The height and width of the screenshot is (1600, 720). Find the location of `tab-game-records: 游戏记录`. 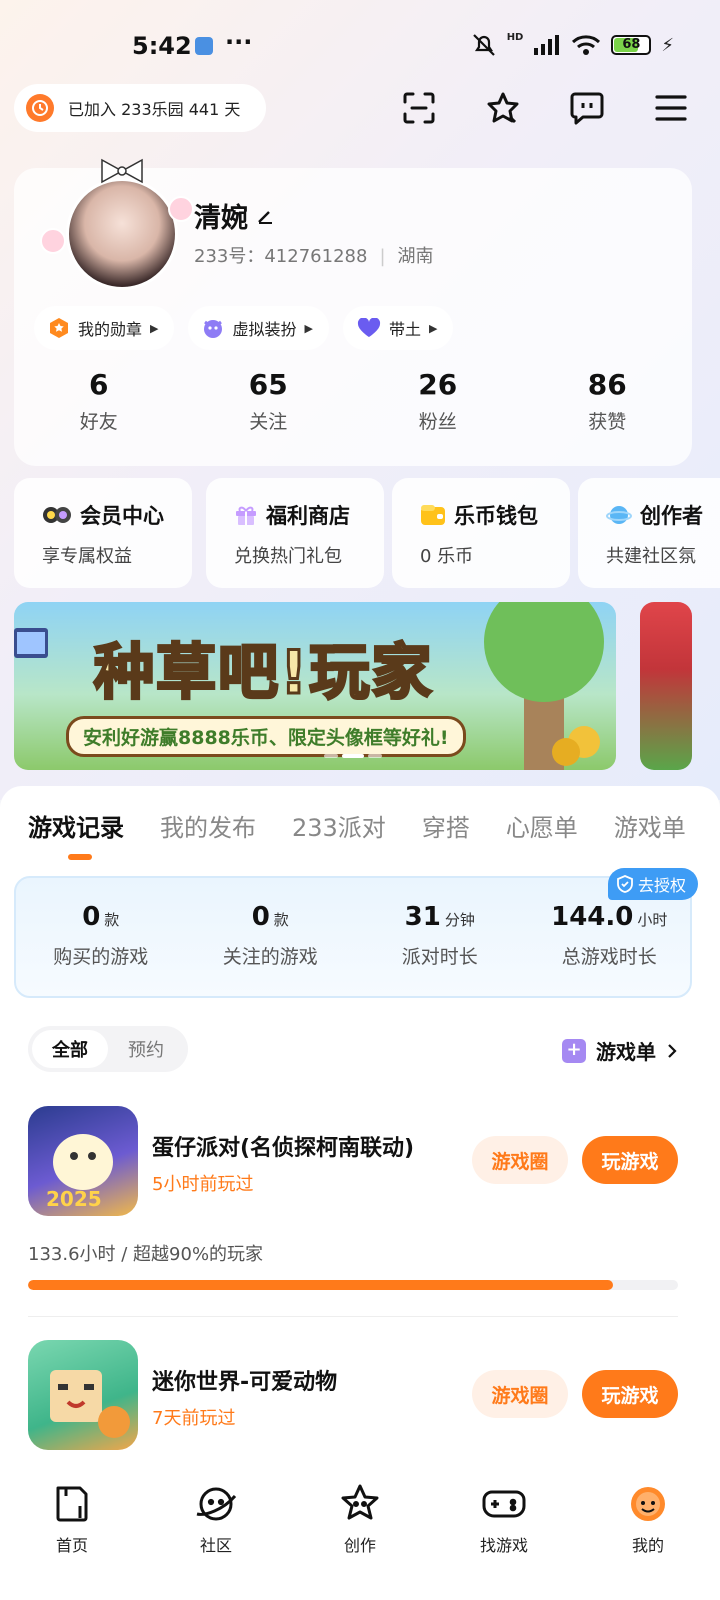

tab-game-records: 游戏记录 is located at coordinates (76, 825).